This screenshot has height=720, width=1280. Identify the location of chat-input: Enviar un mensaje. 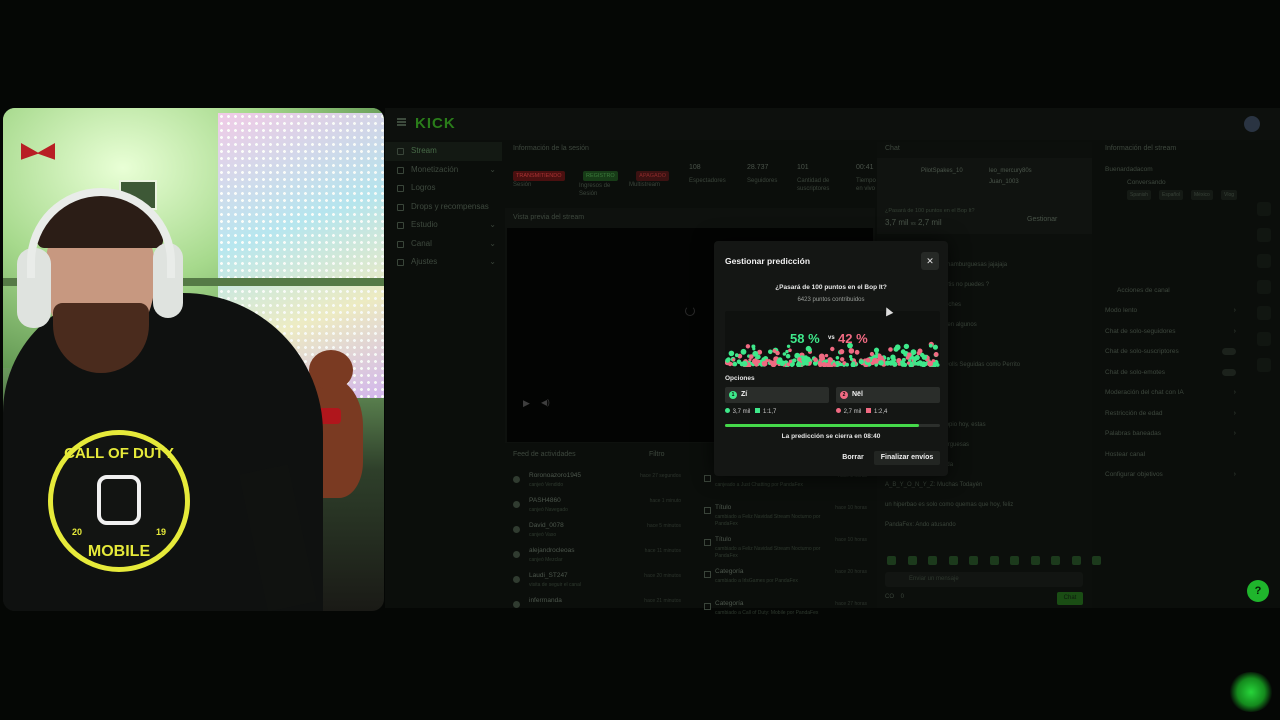
(984, 579).